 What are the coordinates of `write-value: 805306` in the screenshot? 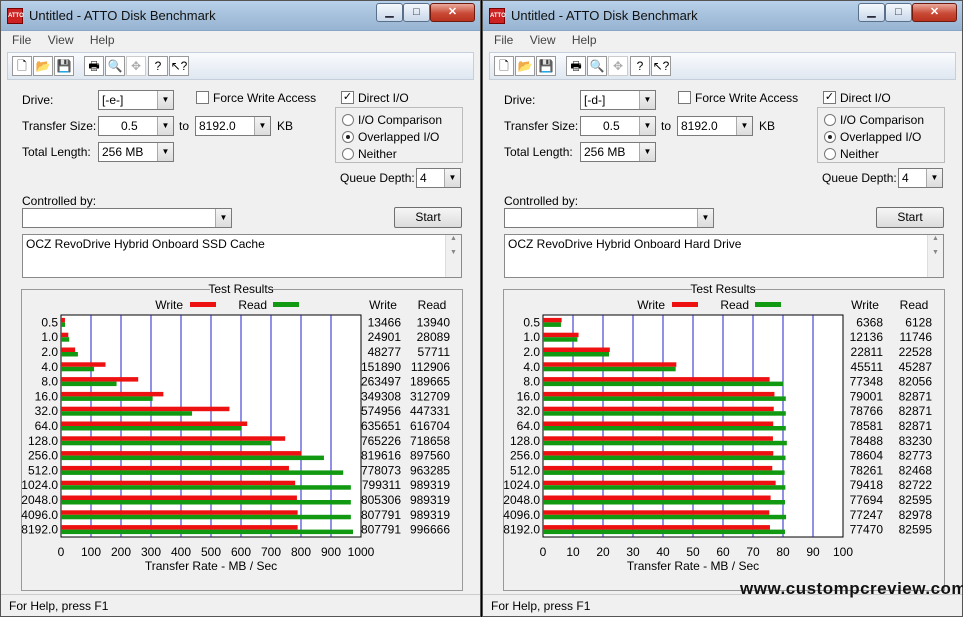 It's located at (381, 500).